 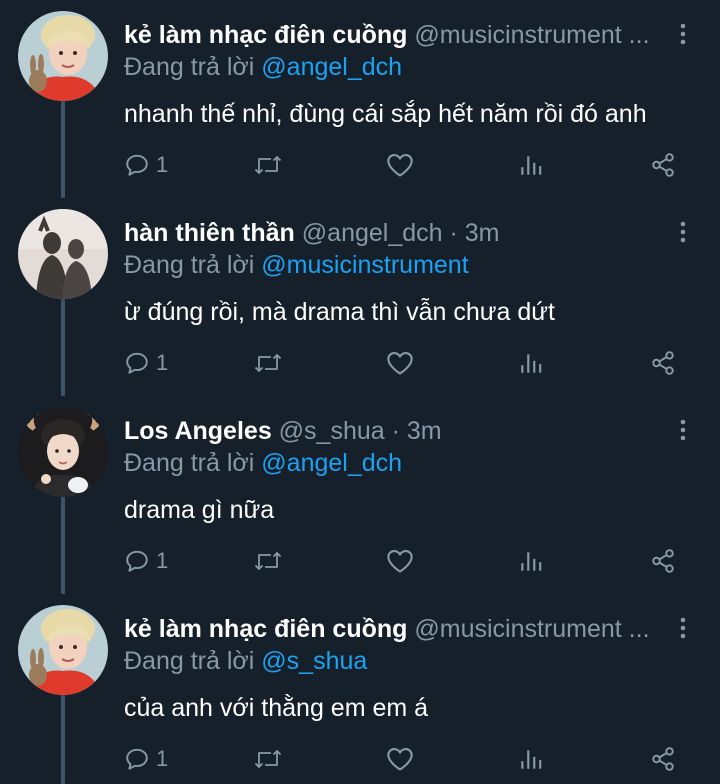 What do you see at coordinates (314, 661) in the screenshot?
I see `reply-to-mention: @s_shua` at bounding box center [314, 661].